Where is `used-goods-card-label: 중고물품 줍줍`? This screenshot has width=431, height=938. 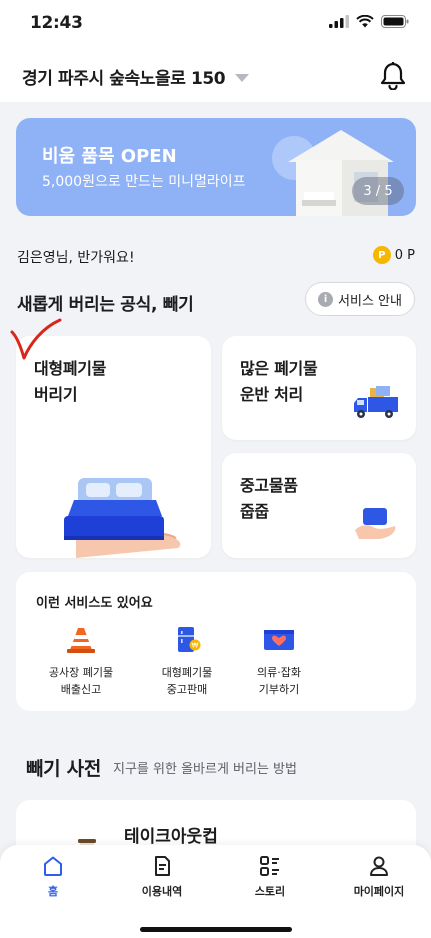
used-goods-card-label: 중고물품 줍줍 is located at coordinates (269, 498).